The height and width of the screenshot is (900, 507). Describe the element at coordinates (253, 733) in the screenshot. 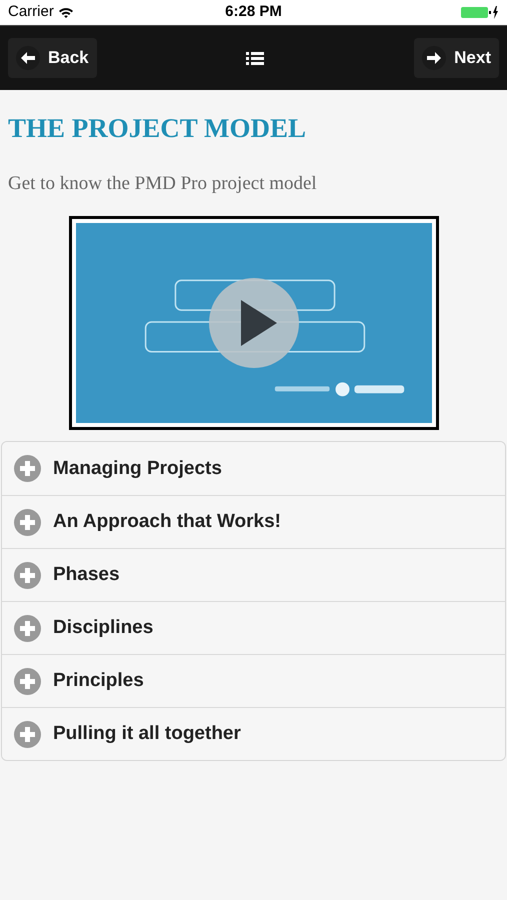

I see `accordion-row: Pulling it all together` at that location.